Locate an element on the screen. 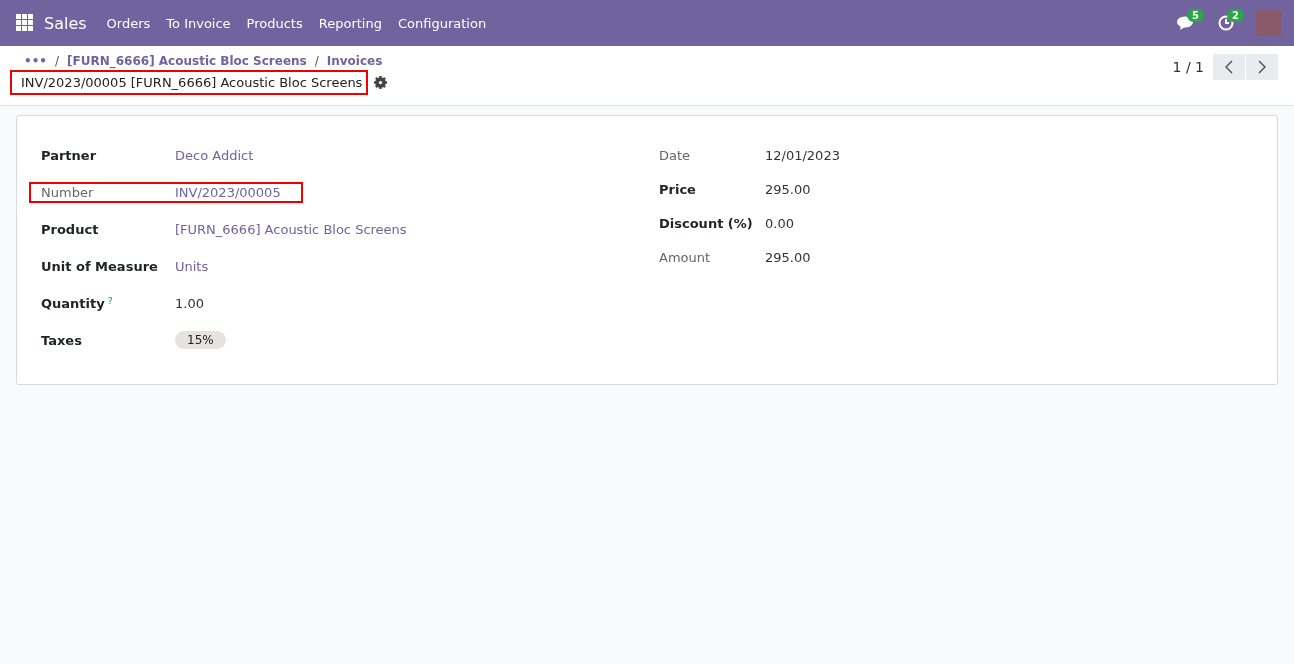 The width and height of the screenshot is (1294, 664). field-value-link: Units is located at coordinates (192, 266).